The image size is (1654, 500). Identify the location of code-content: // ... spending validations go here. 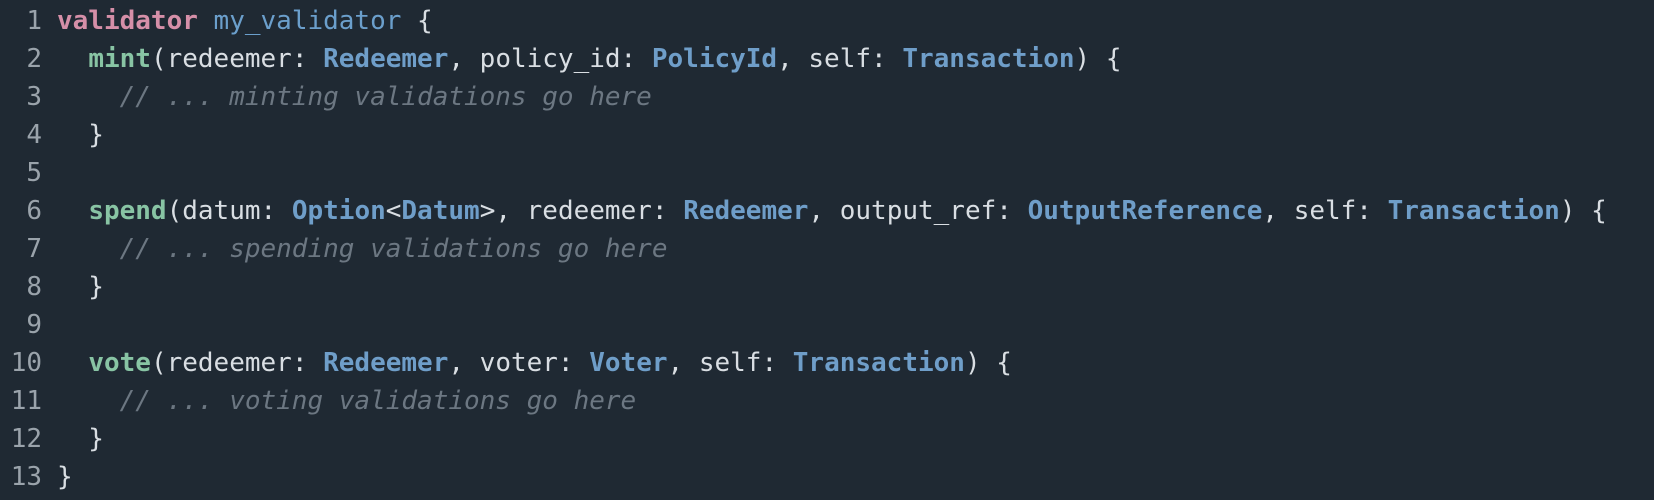
(355, 249).